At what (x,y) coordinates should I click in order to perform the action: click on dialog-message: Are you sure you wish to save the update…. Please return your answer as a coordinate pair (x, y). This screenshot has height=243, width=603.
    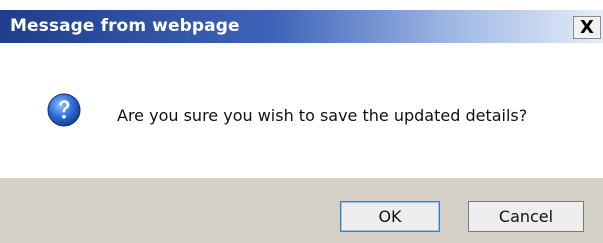
    Looking at the image, I should click on (322, 115).